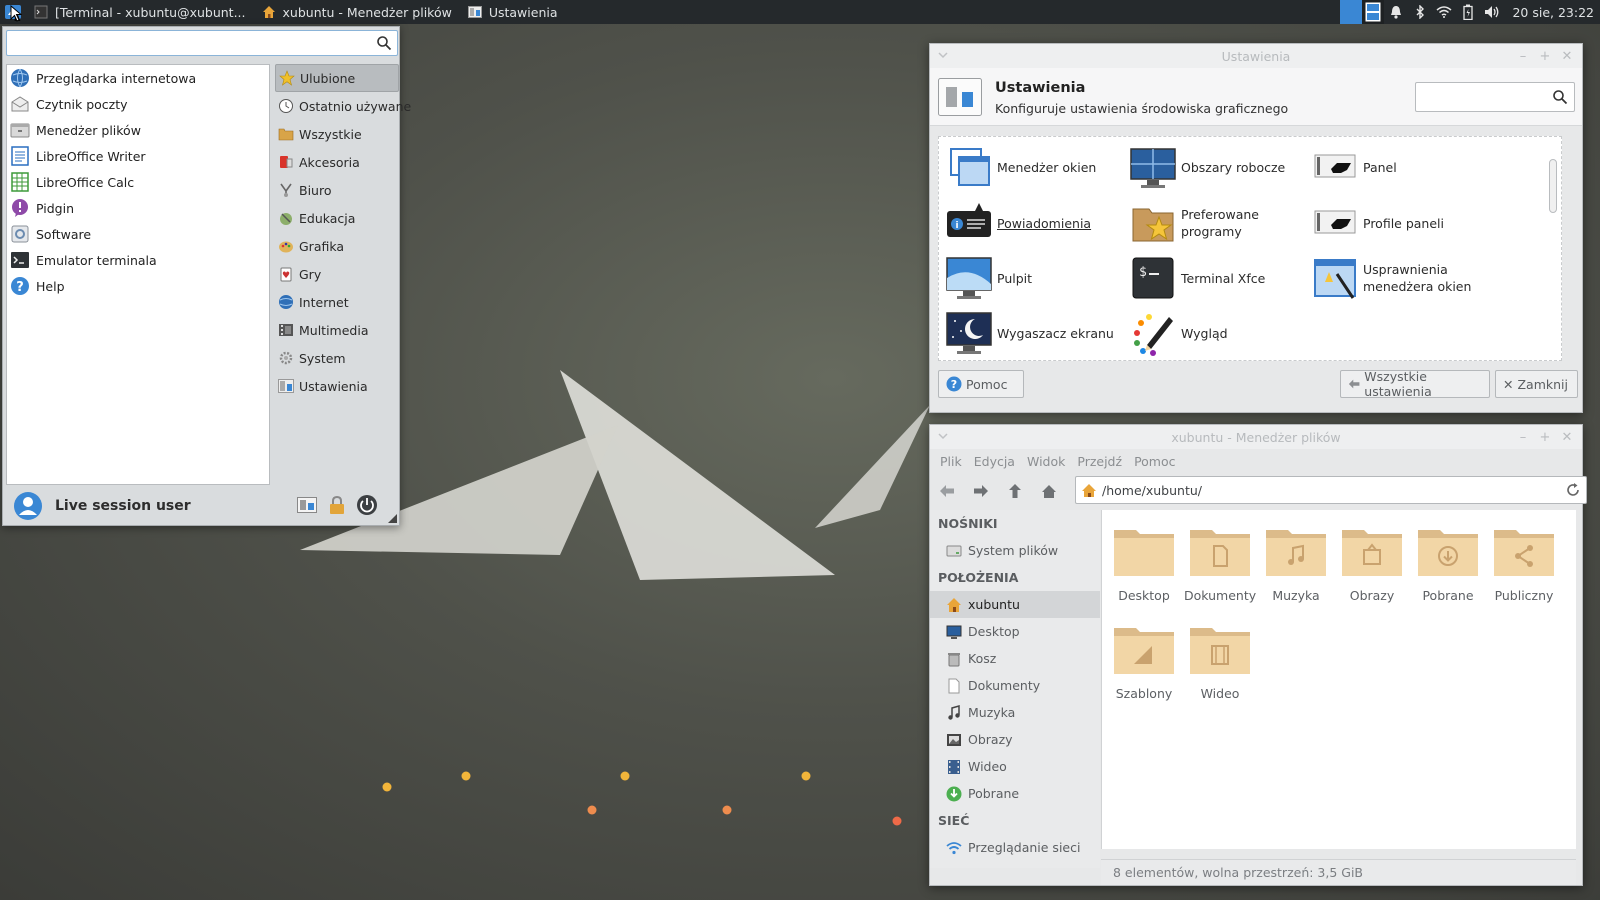 Image resolution: width=1600 pixels, height=900 pixels. I want to click on app-terminal-emulator: Emulator terminala, so click(138, 260).